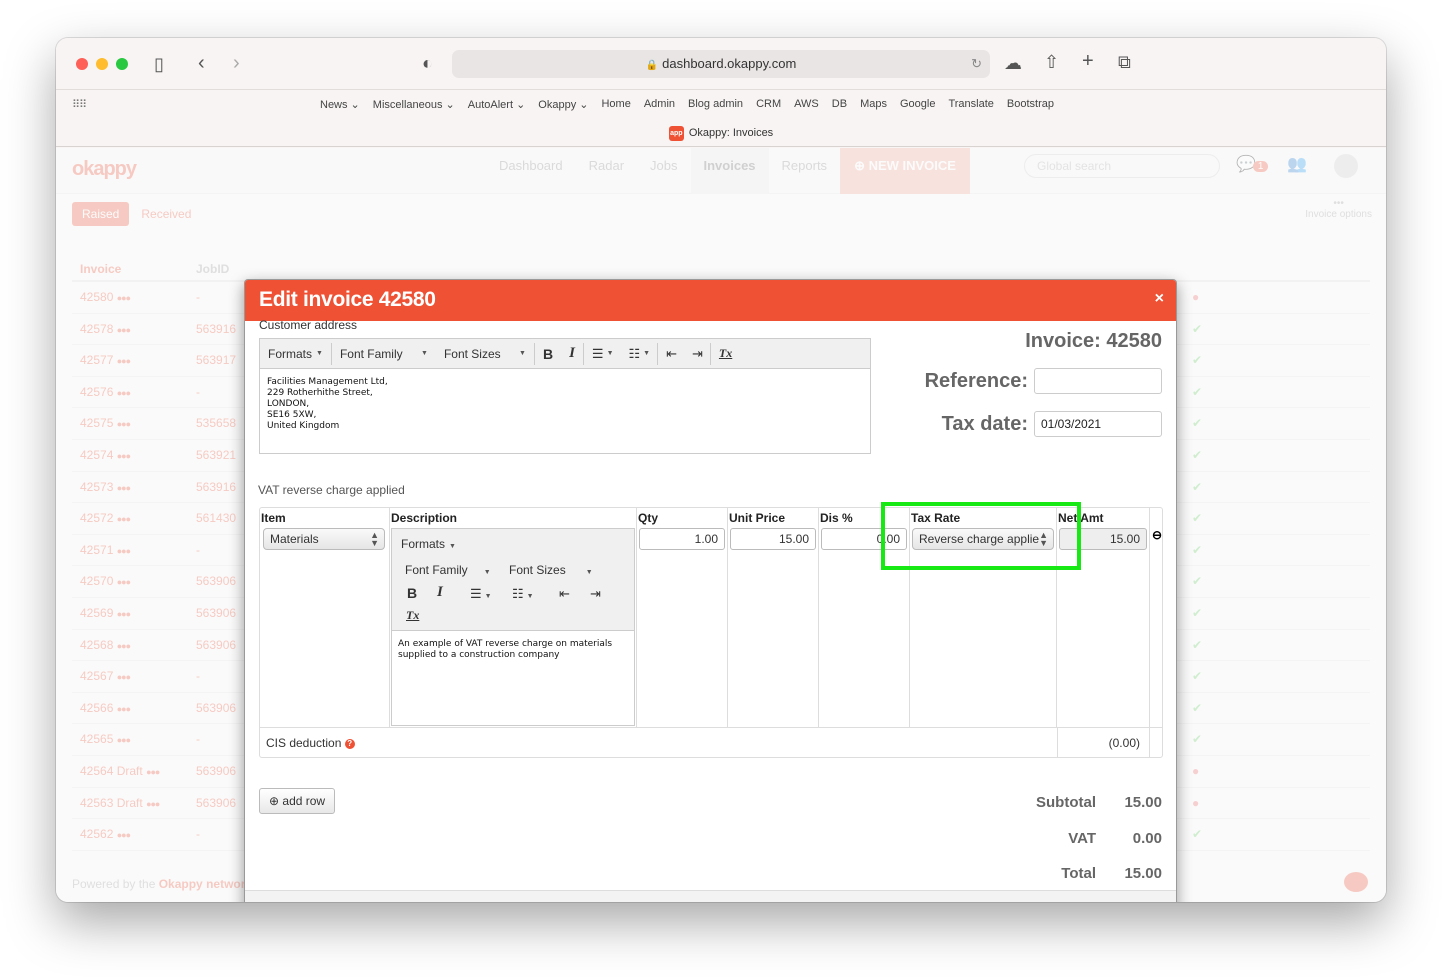 The image size is (1442, 977). I want to click on close-window-button, so click(82, 64).